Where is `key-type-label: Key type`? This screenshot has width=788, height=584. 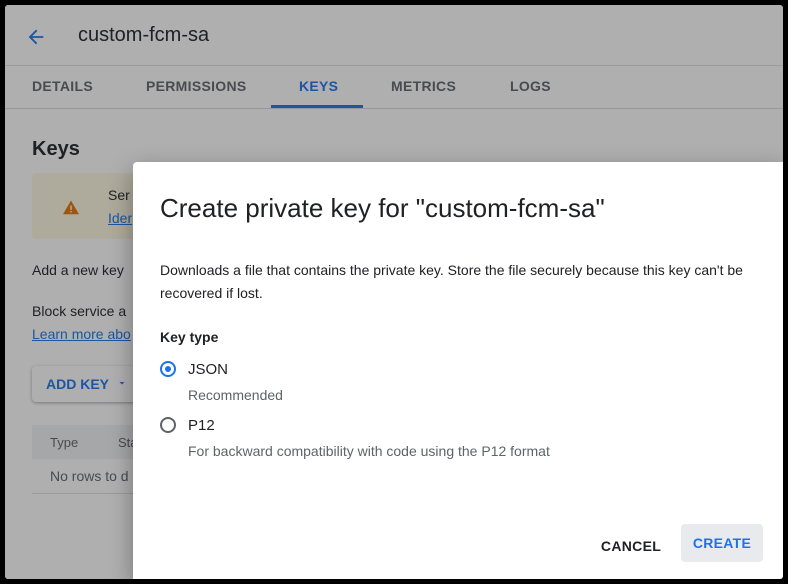
key-type-label: Key type is located at coordinates (189, 337).